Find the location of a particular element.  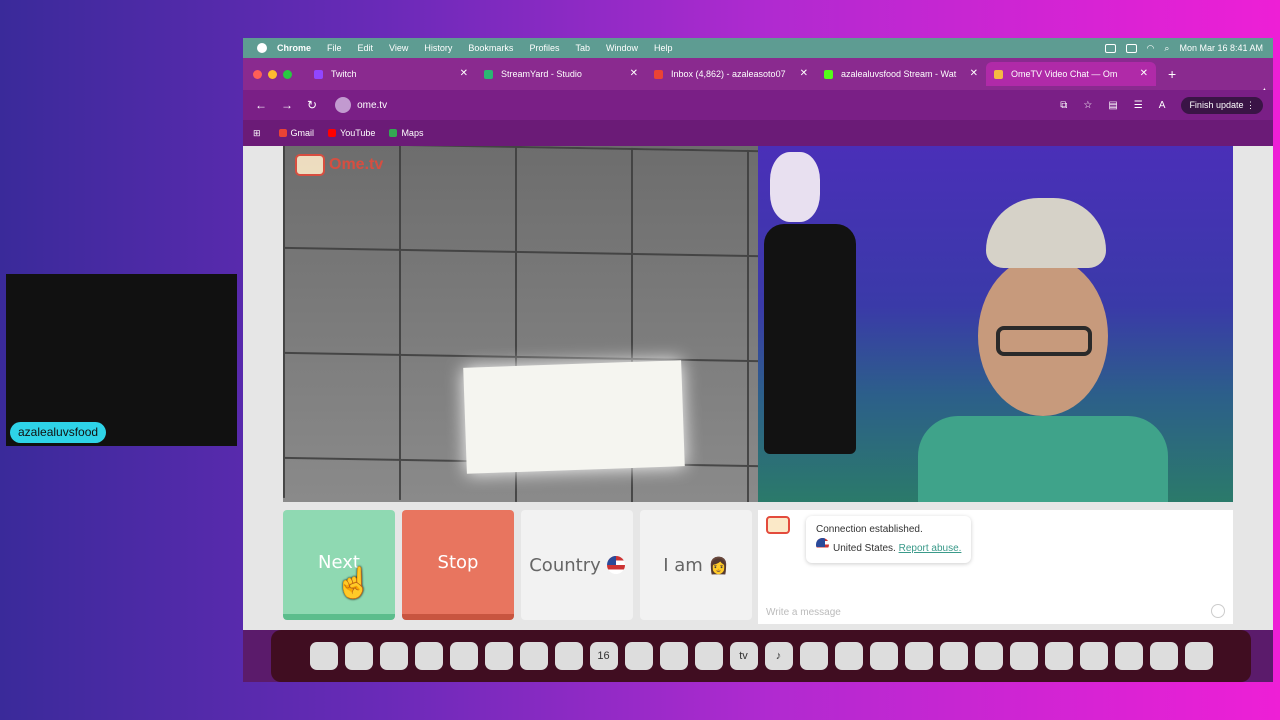

forward-icon: → is located at coordinates (287, 105).